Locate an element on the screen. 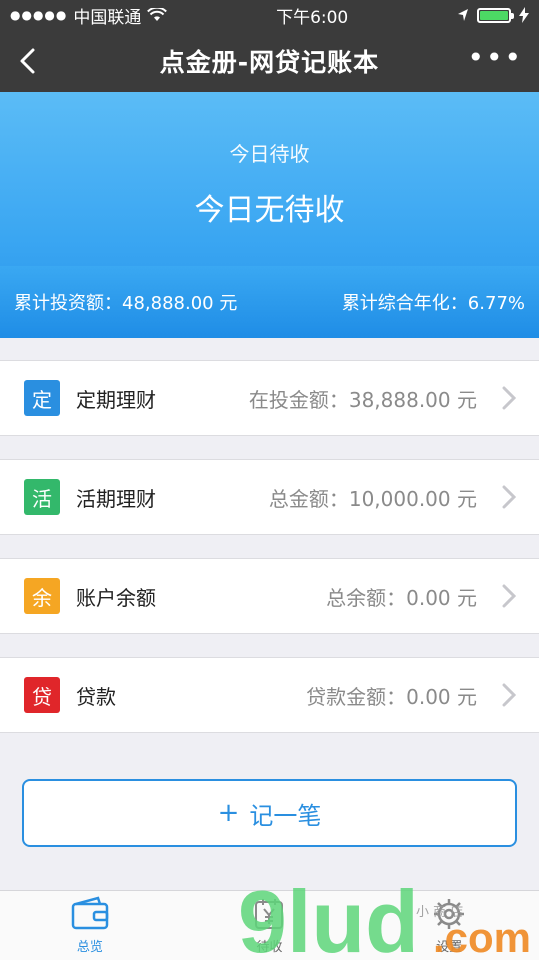 The image size is (539, 960). yen-calendar-icon is located at coordinates (269, 914).